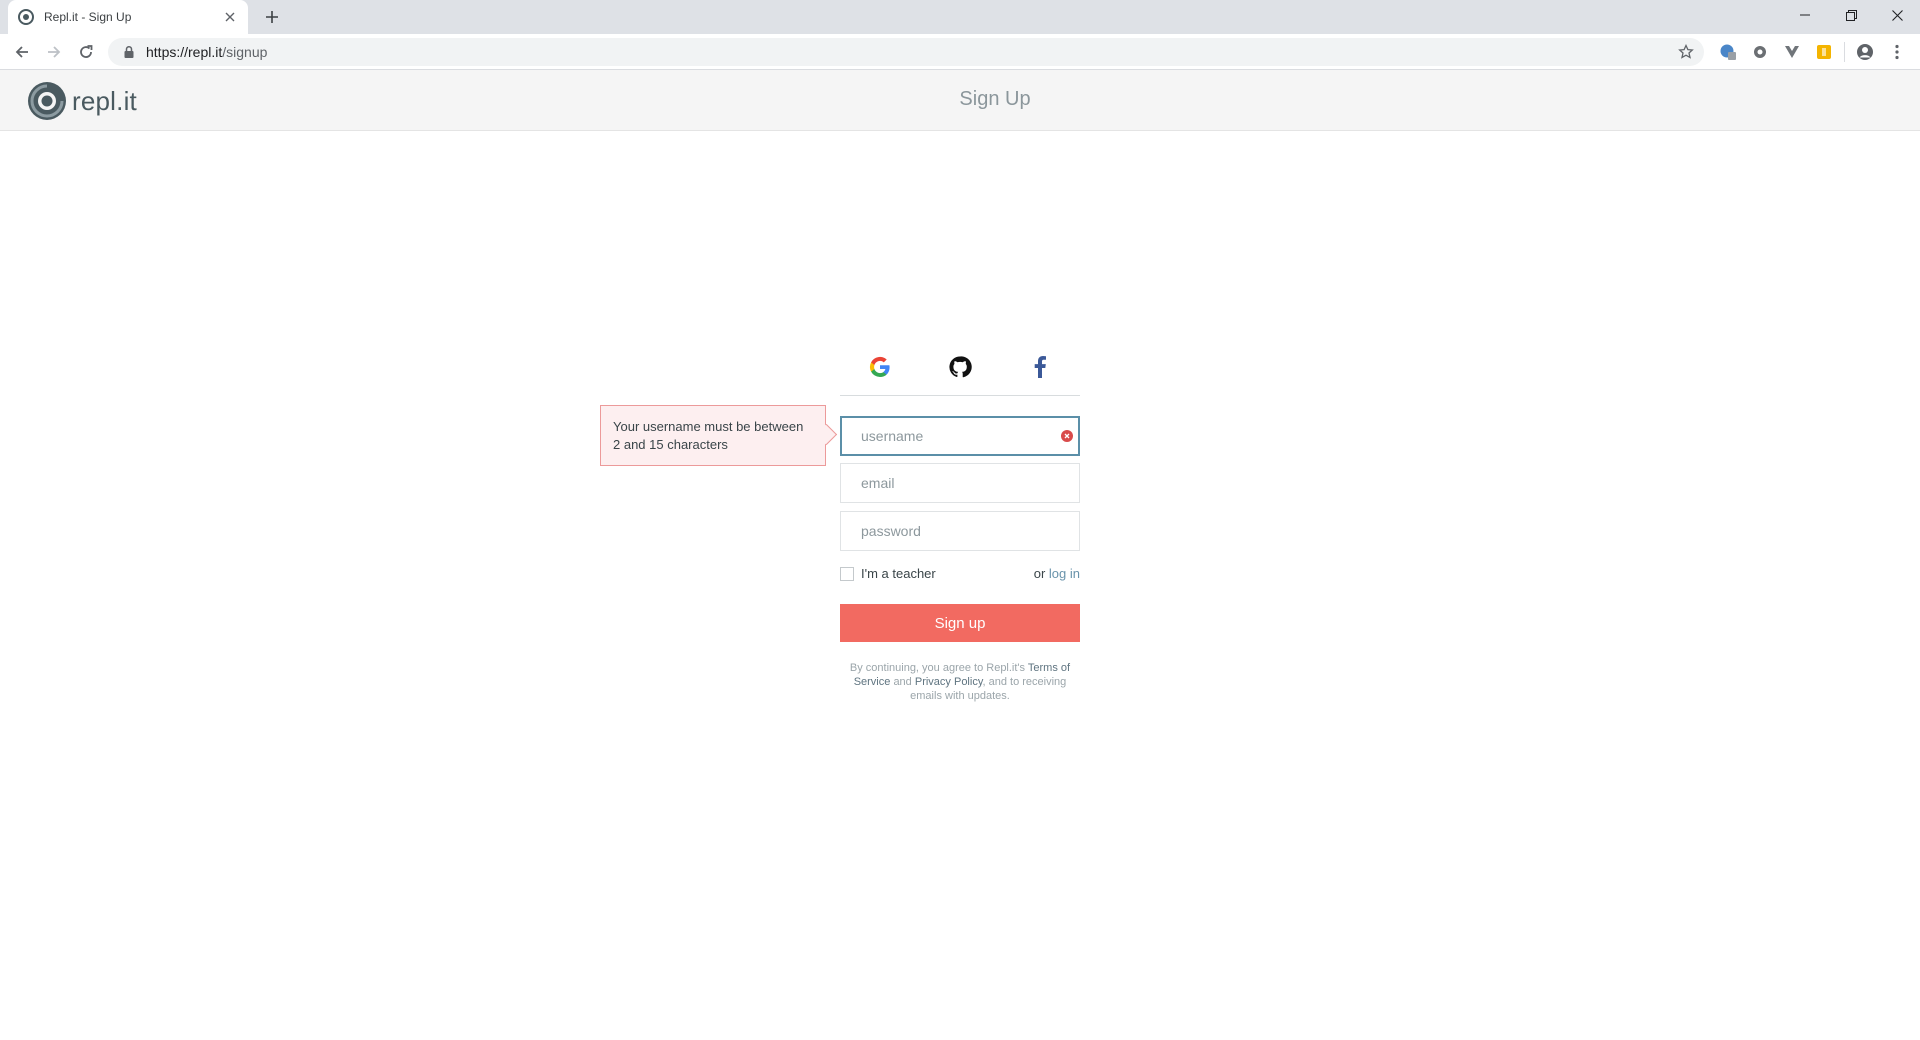 This screenshot has width=1920, height=1040. I want to click on login-prompt: or log in, so click(1057, 573).